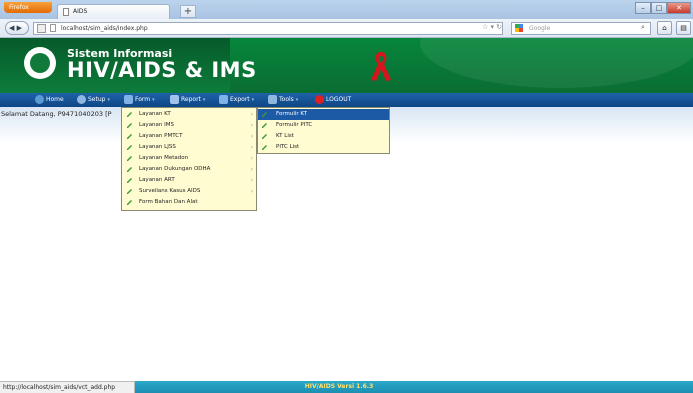 This screenshot has width=693, height=393. What do you see at coordinates (540, 28) in the screenshot?
I see `search-placeholder: Google` at bounding box center [540, 28].